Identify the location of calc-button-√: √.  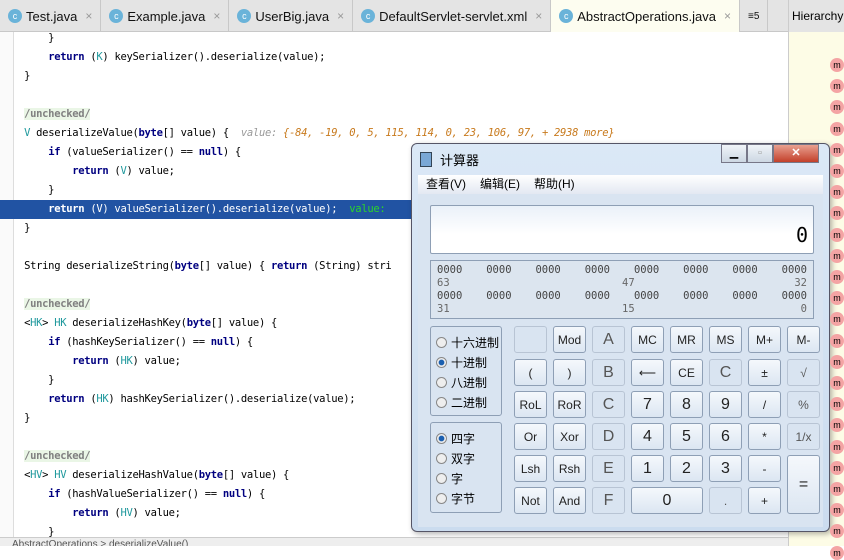
(803, 372).